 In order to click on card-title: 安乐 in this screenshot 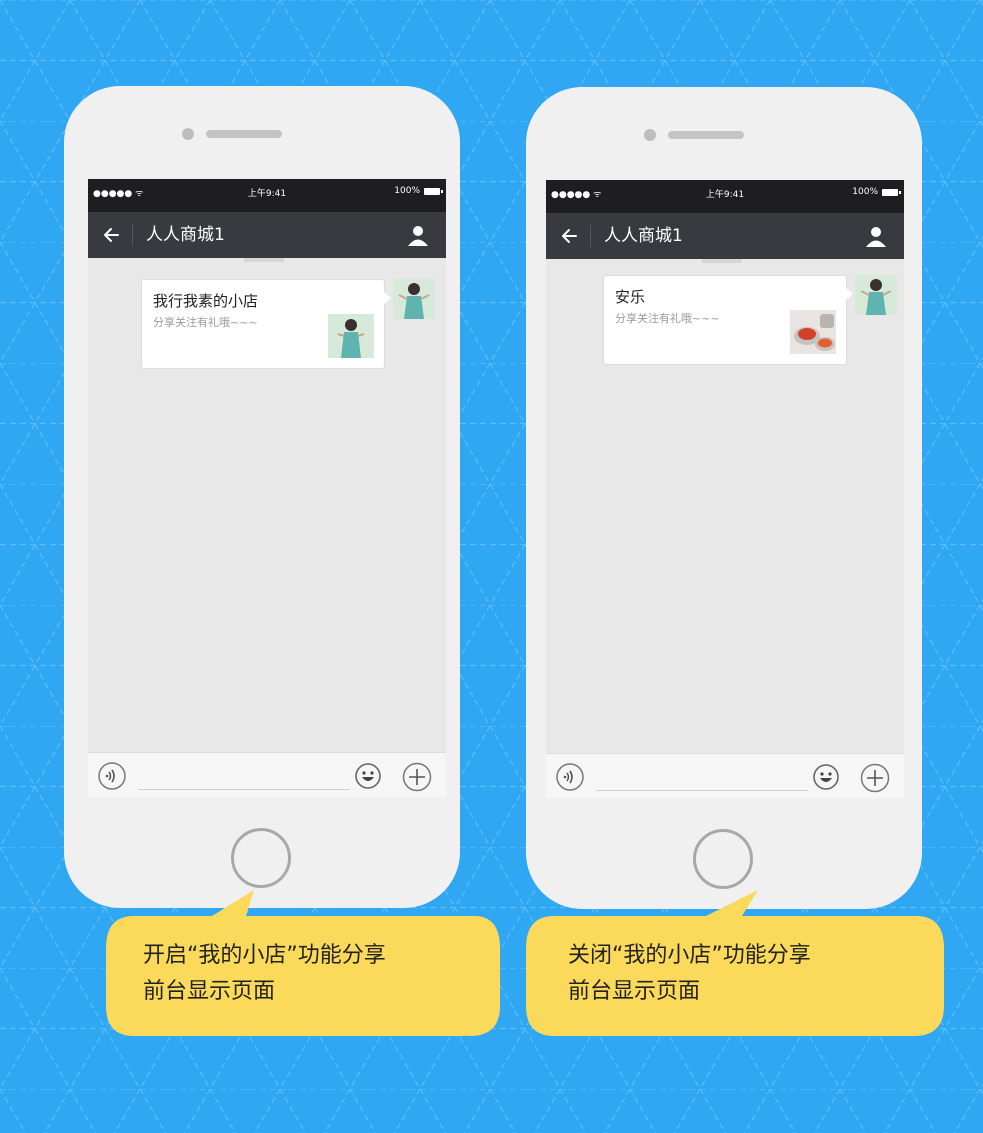, I will do `click(630, 297)`.